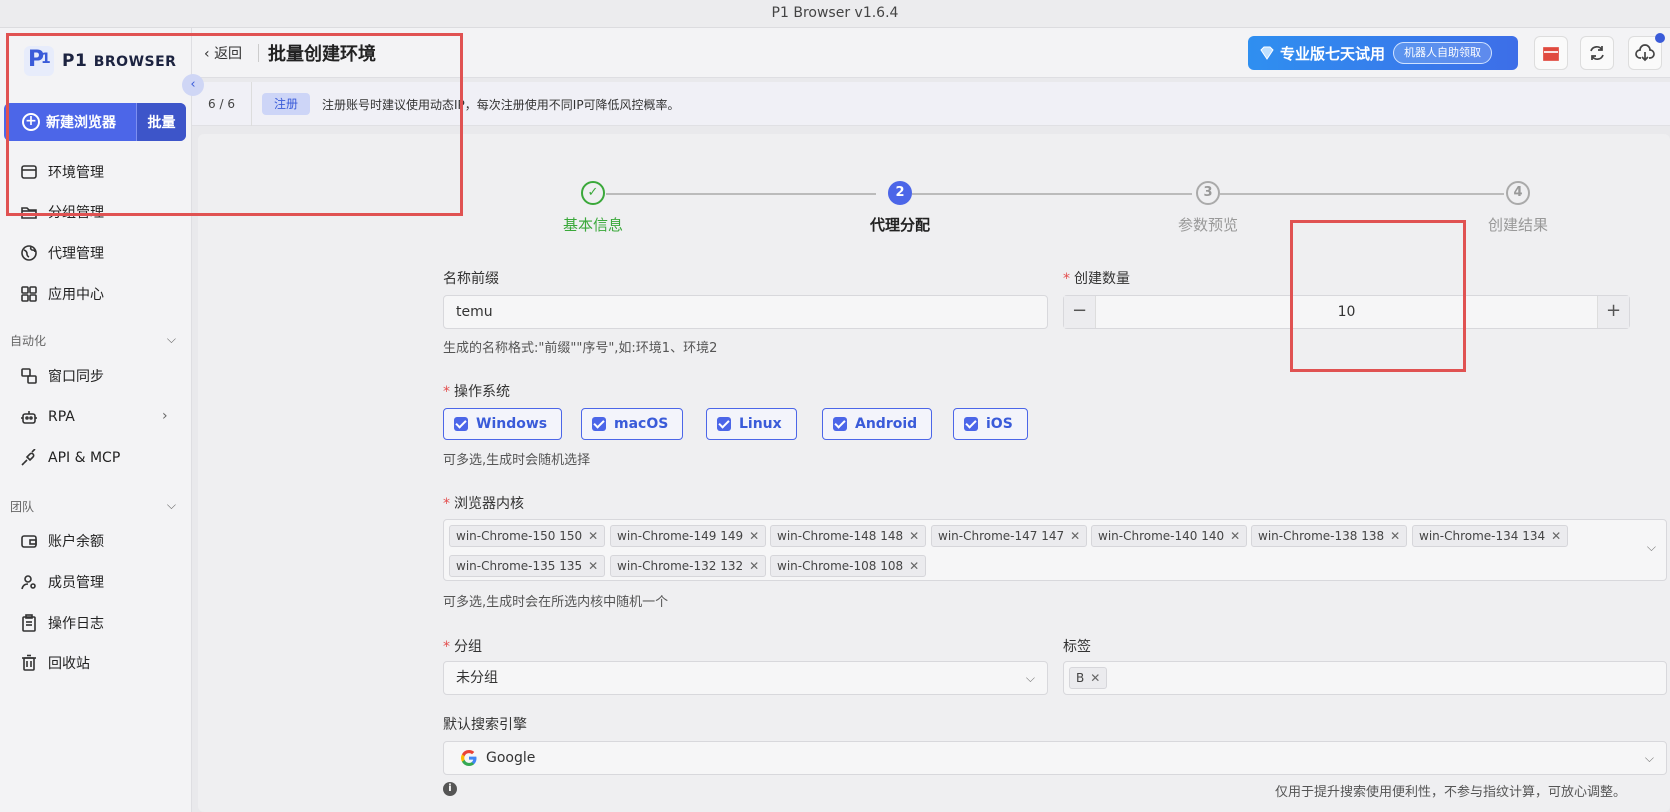 The width and height of the screenshot is (1670, 812). What do you see at coordinates (1207, 225) in the screenshot?
I see `step-3-label: 参数预览` at bounding box center [1207, 225].